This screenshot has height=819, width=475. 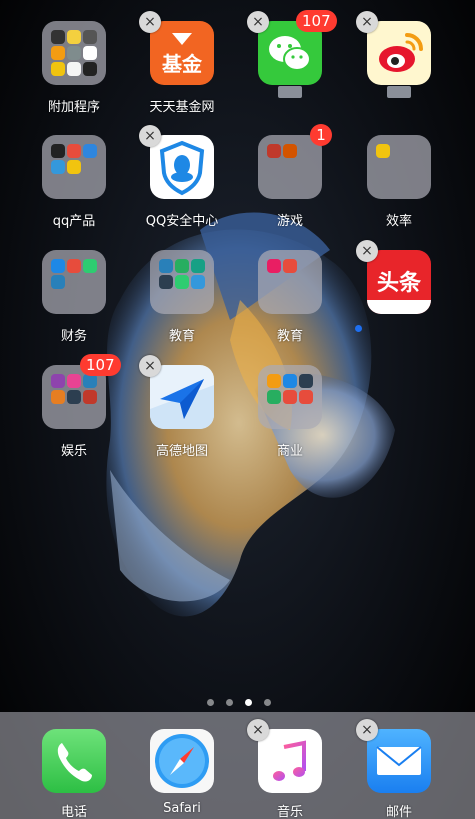 What do you see at coordinates (74, 413) in the screenshot?
I see `folder-entertainment: 107 娱乐` at bounding box center [74, 413].